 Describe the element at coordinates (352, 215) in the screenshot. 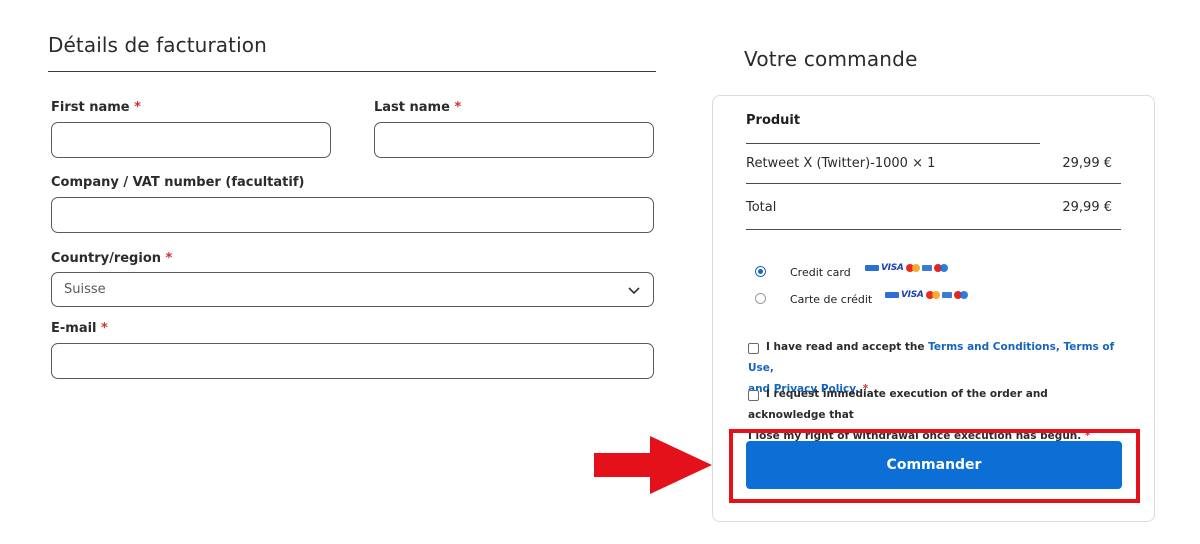

I see `company-input` at that location.